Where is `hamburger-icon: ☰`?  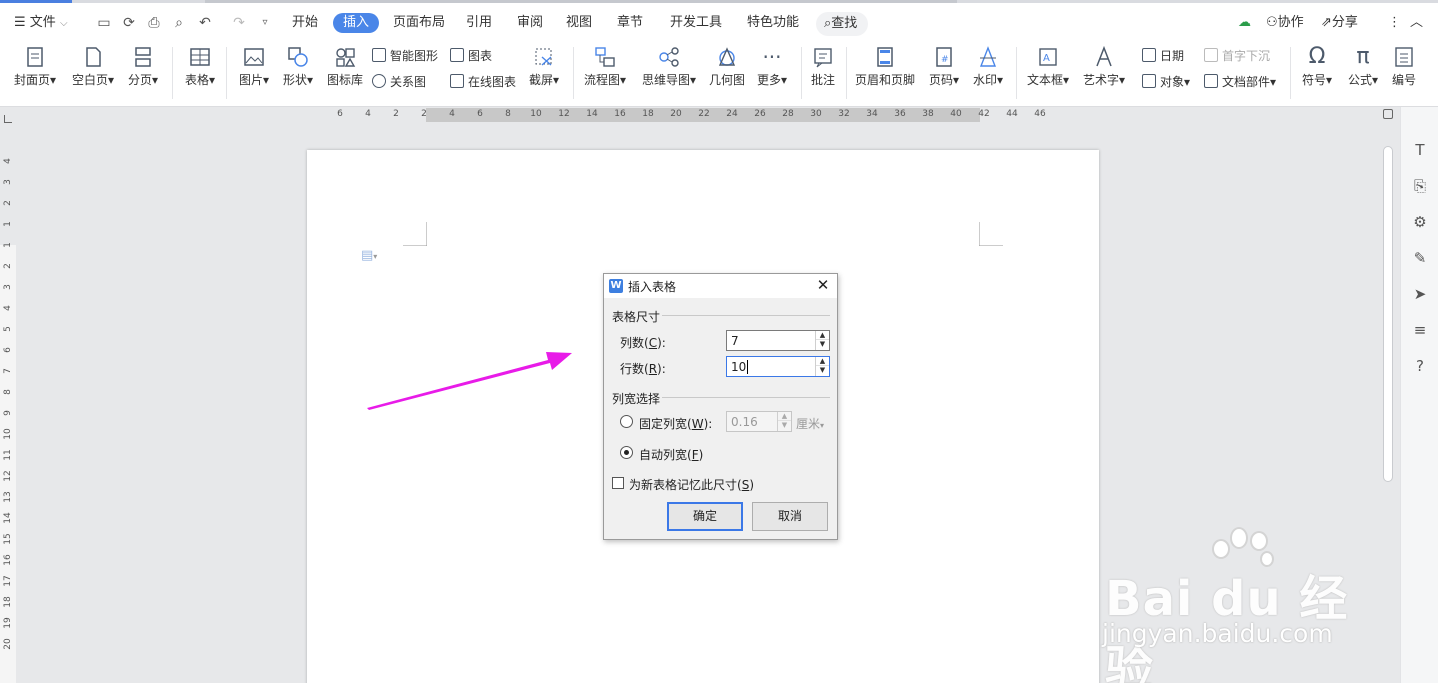
hamburger-icon: ☰ is located at coordinates (20, 22).